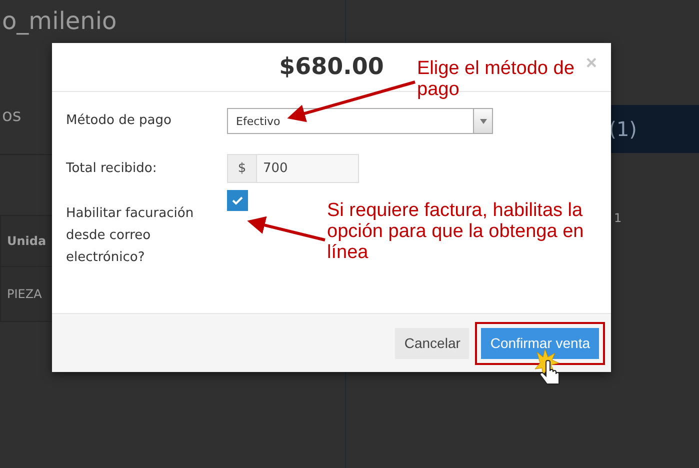 The image size is (699, 468). What do you see at coordinates (112, 169) in the screenshot?
I see `field-label: Total recibido:` at bounding box center [112, 169].